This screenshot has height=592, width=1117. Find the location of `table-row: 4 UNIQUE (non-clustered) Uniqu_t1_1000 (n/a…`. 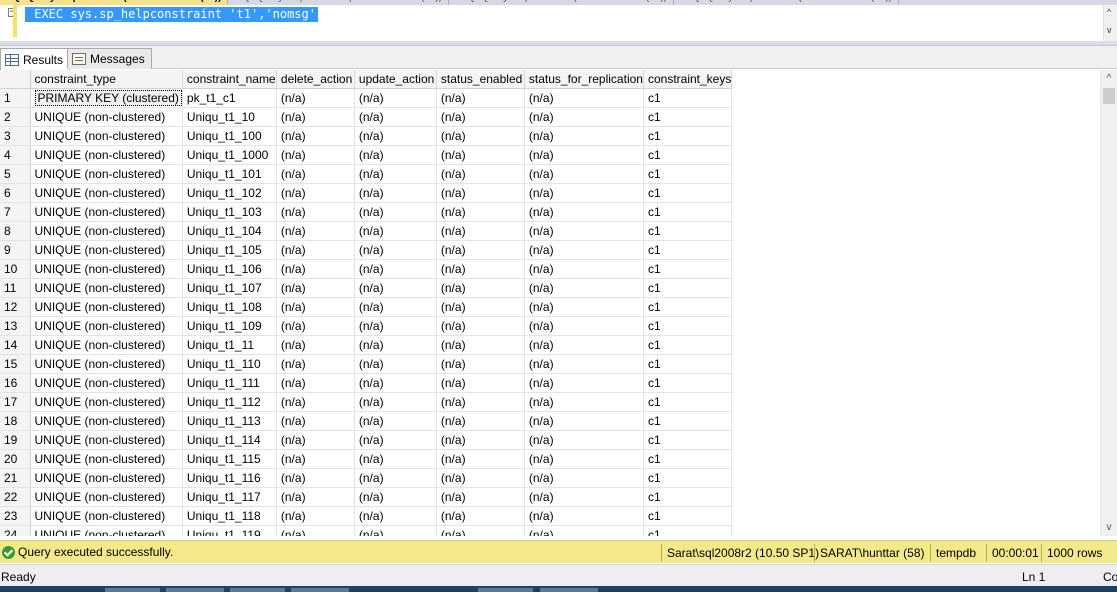

table-row: 4 UNIQUE (non-clustered) Uniqu_t1_1000 (n/a… is located at coordinates (366, 155).